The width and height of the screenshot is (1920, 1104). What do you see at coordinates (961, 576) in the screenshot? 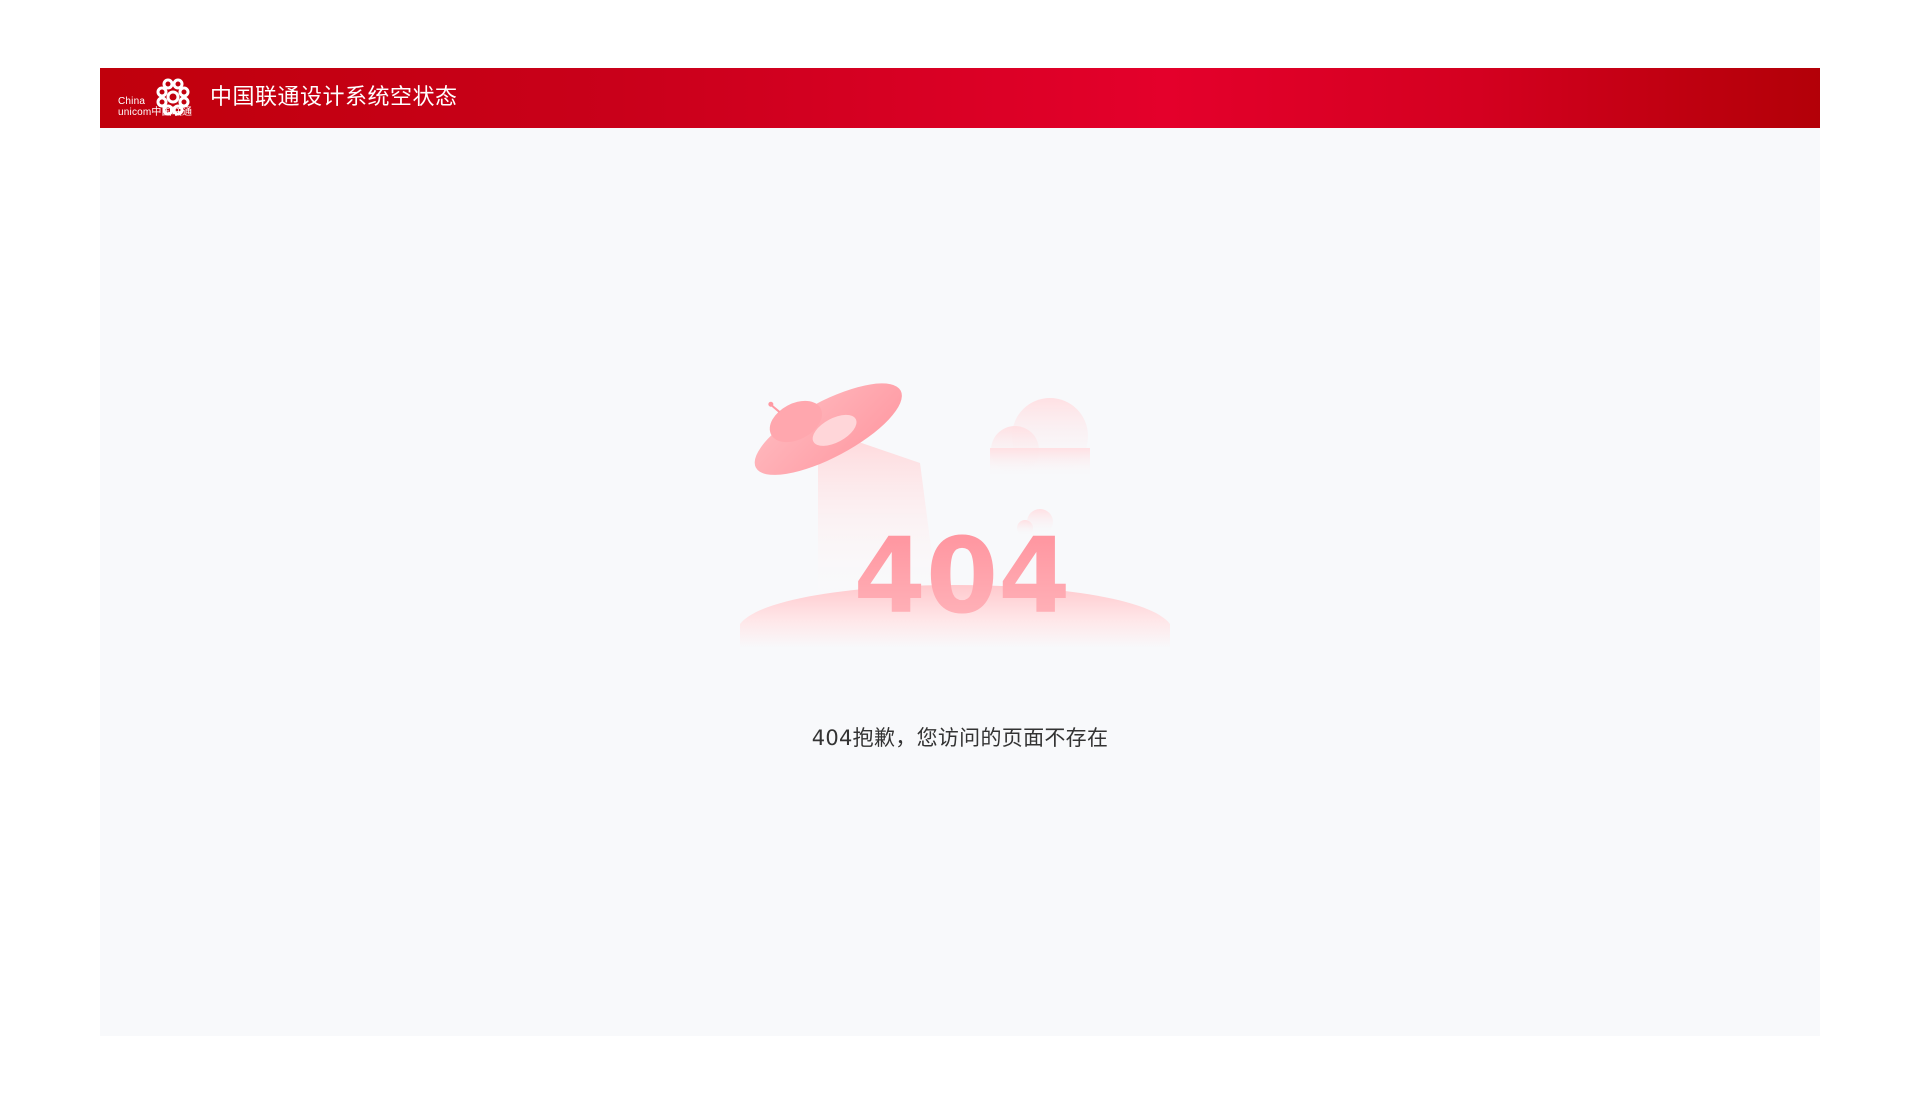
I see `illustration-404: 404` at bounding box center [961, 576].